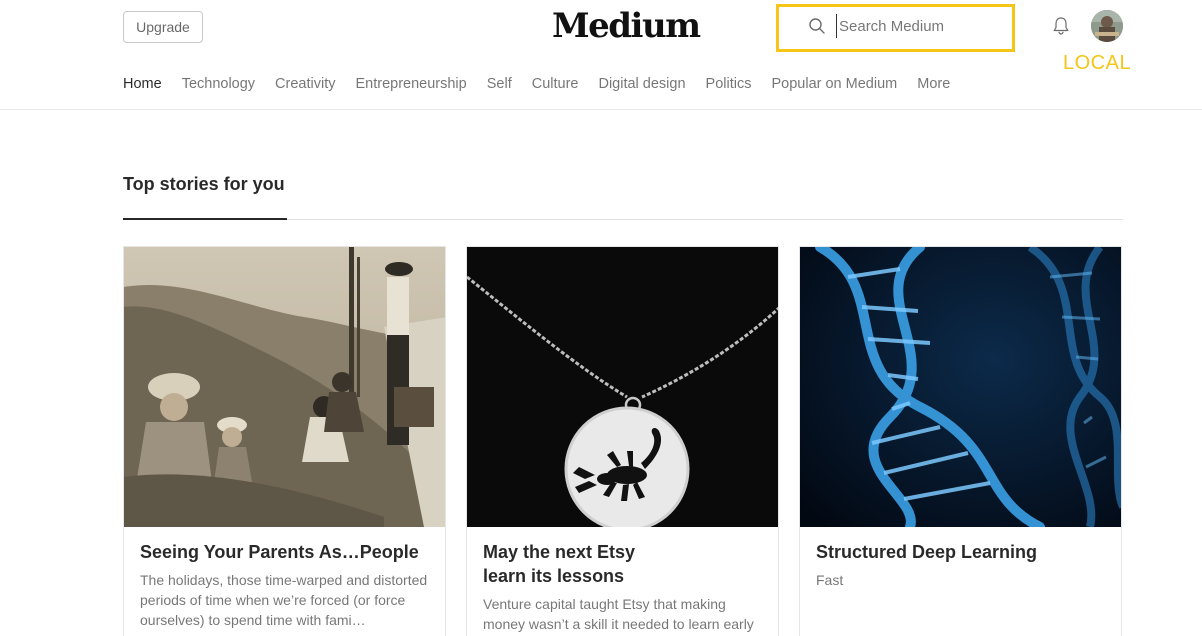  What do you see at coordinates (729, 84) in the screenshot?
I see `nav-item-politics: Politics` at bounding box center [729, 84].